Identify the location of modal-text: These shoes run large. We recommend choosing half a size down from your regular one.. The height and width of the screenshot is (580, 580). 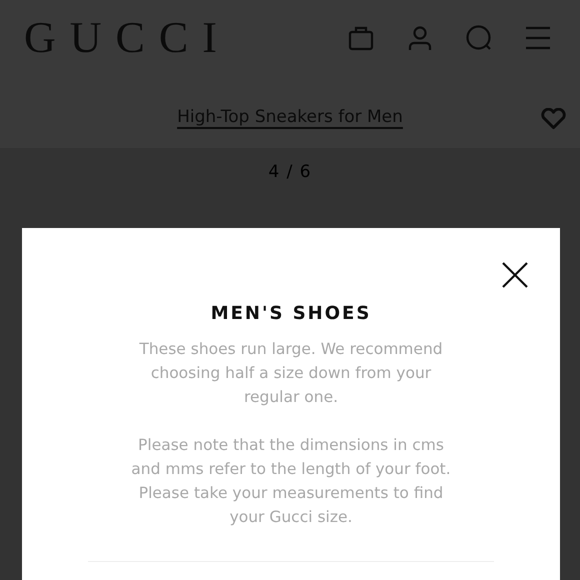
(291, 373).